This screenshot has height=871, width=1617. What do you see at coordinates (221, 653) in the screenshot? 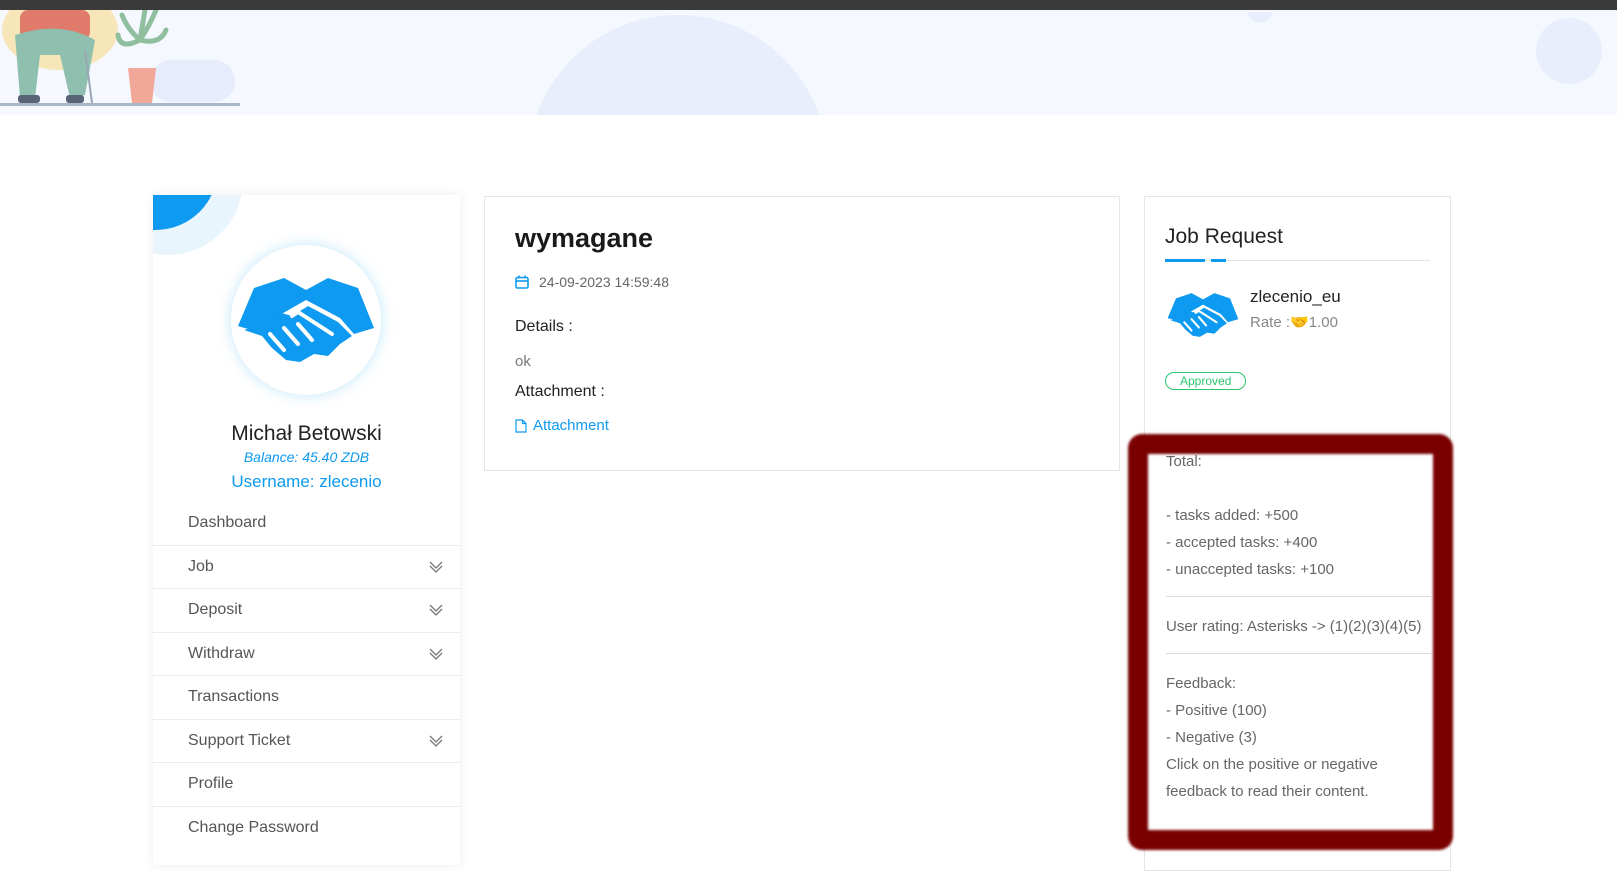
I see `sidebar-item-label: Withdraw` at bounding box center [221, 653].